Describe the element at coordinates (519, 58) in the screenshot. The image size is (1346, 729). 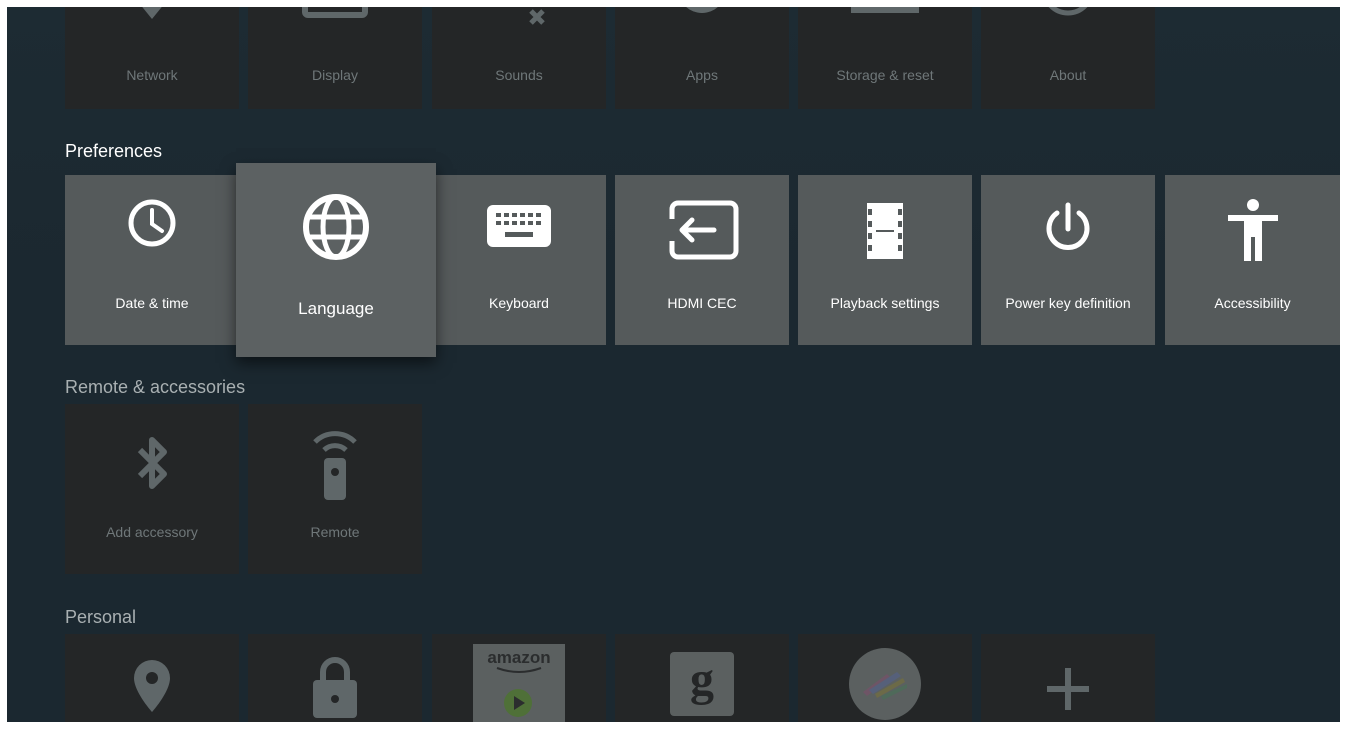
I see `tile-sounds: Sounds` at that location.